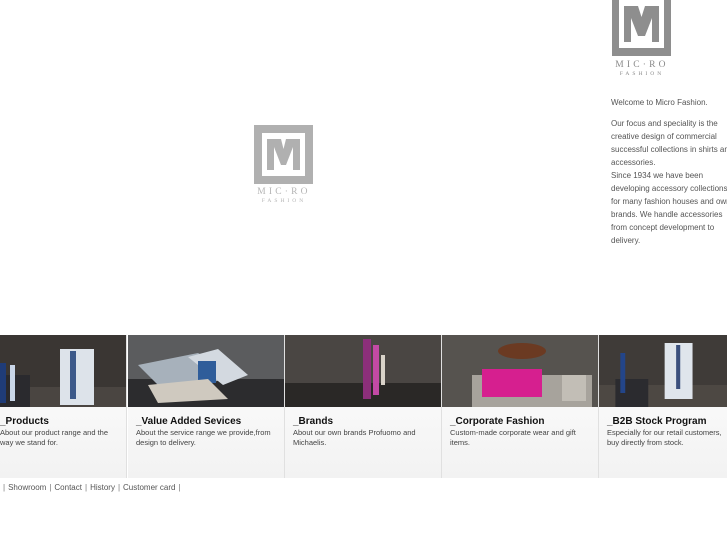 The width and height of the screenshot is (727, 545). What do you see at coordinates (68, 487) in the screenshot?
I see `footer-link-contact: Contact` at bounding box center [68, 487].